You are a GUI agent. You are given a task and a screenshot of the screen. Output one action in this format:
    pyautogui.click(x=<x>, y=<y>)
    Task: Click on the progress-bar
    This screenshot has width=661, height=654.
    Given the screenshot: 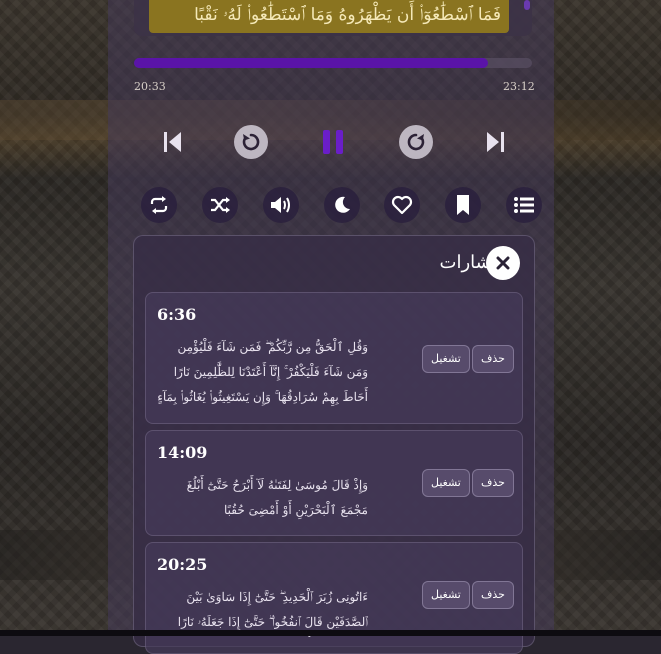 What is the action you would take?
    pyautogui.click(x=333, y=63)
    